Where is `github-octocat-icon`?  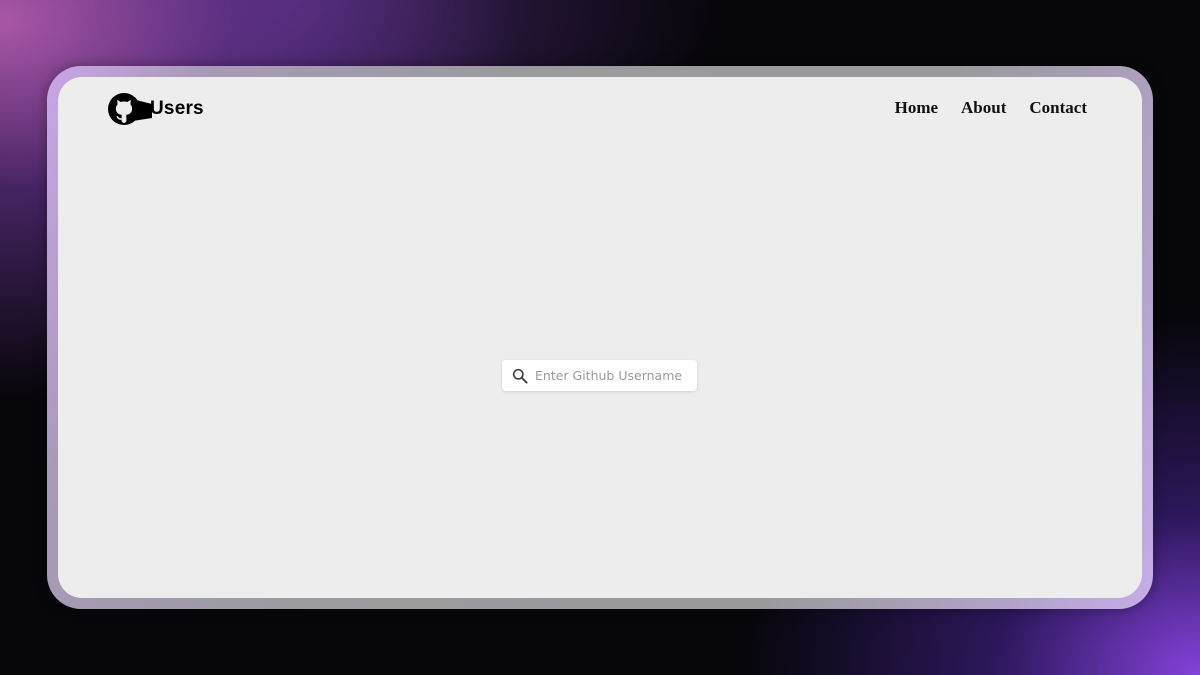
github-octocat-icon is located at coordinates (132, 109).